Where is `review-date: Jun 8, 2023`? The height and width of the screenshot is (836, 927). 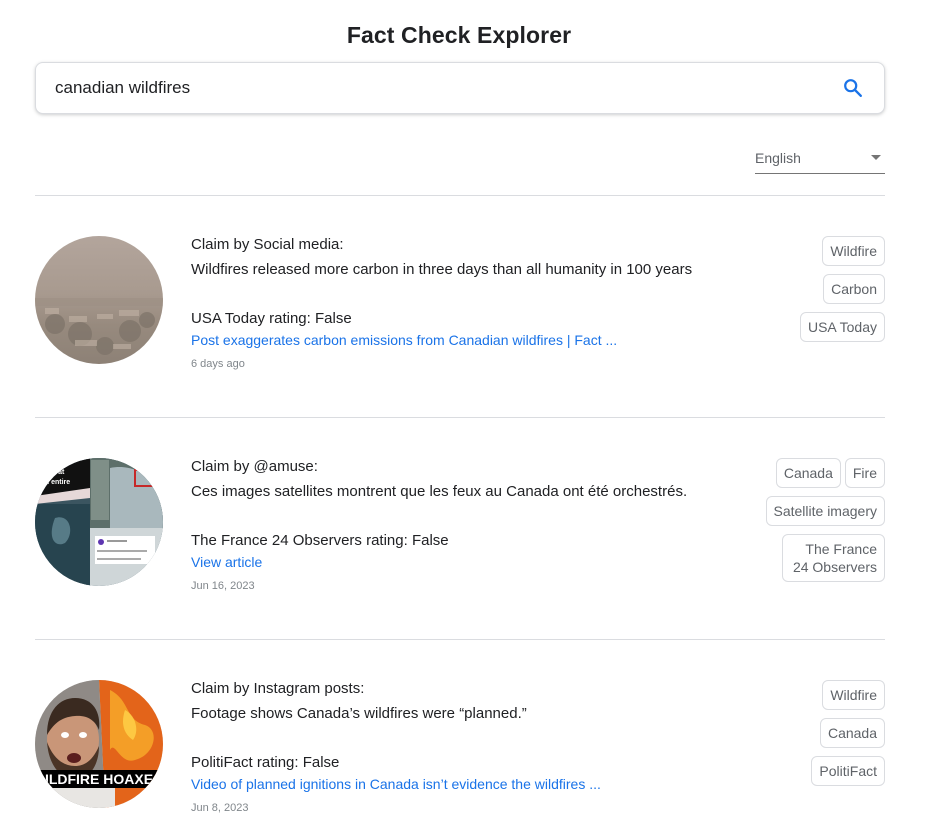 review-date: Jun 8, 2023 is located at coordinates (220, 808).